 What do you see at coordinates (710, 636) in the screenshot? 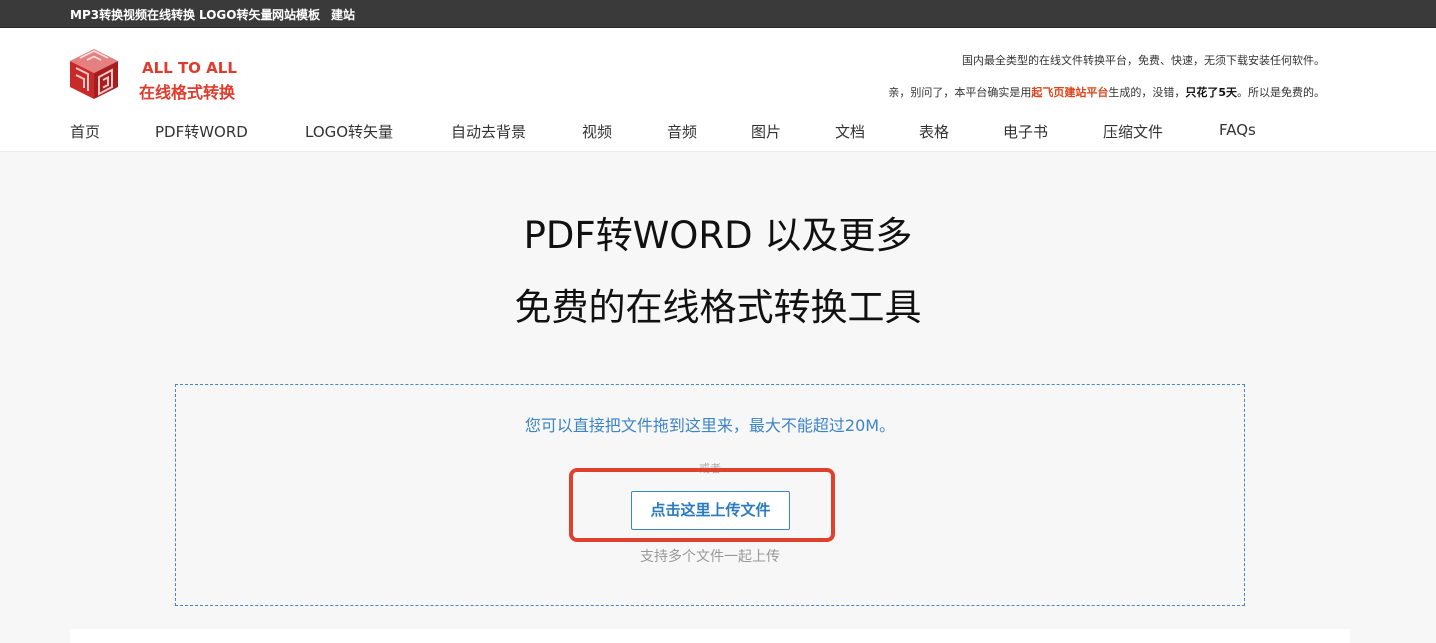
I see `content-panel` at bounding box center [710, 636].